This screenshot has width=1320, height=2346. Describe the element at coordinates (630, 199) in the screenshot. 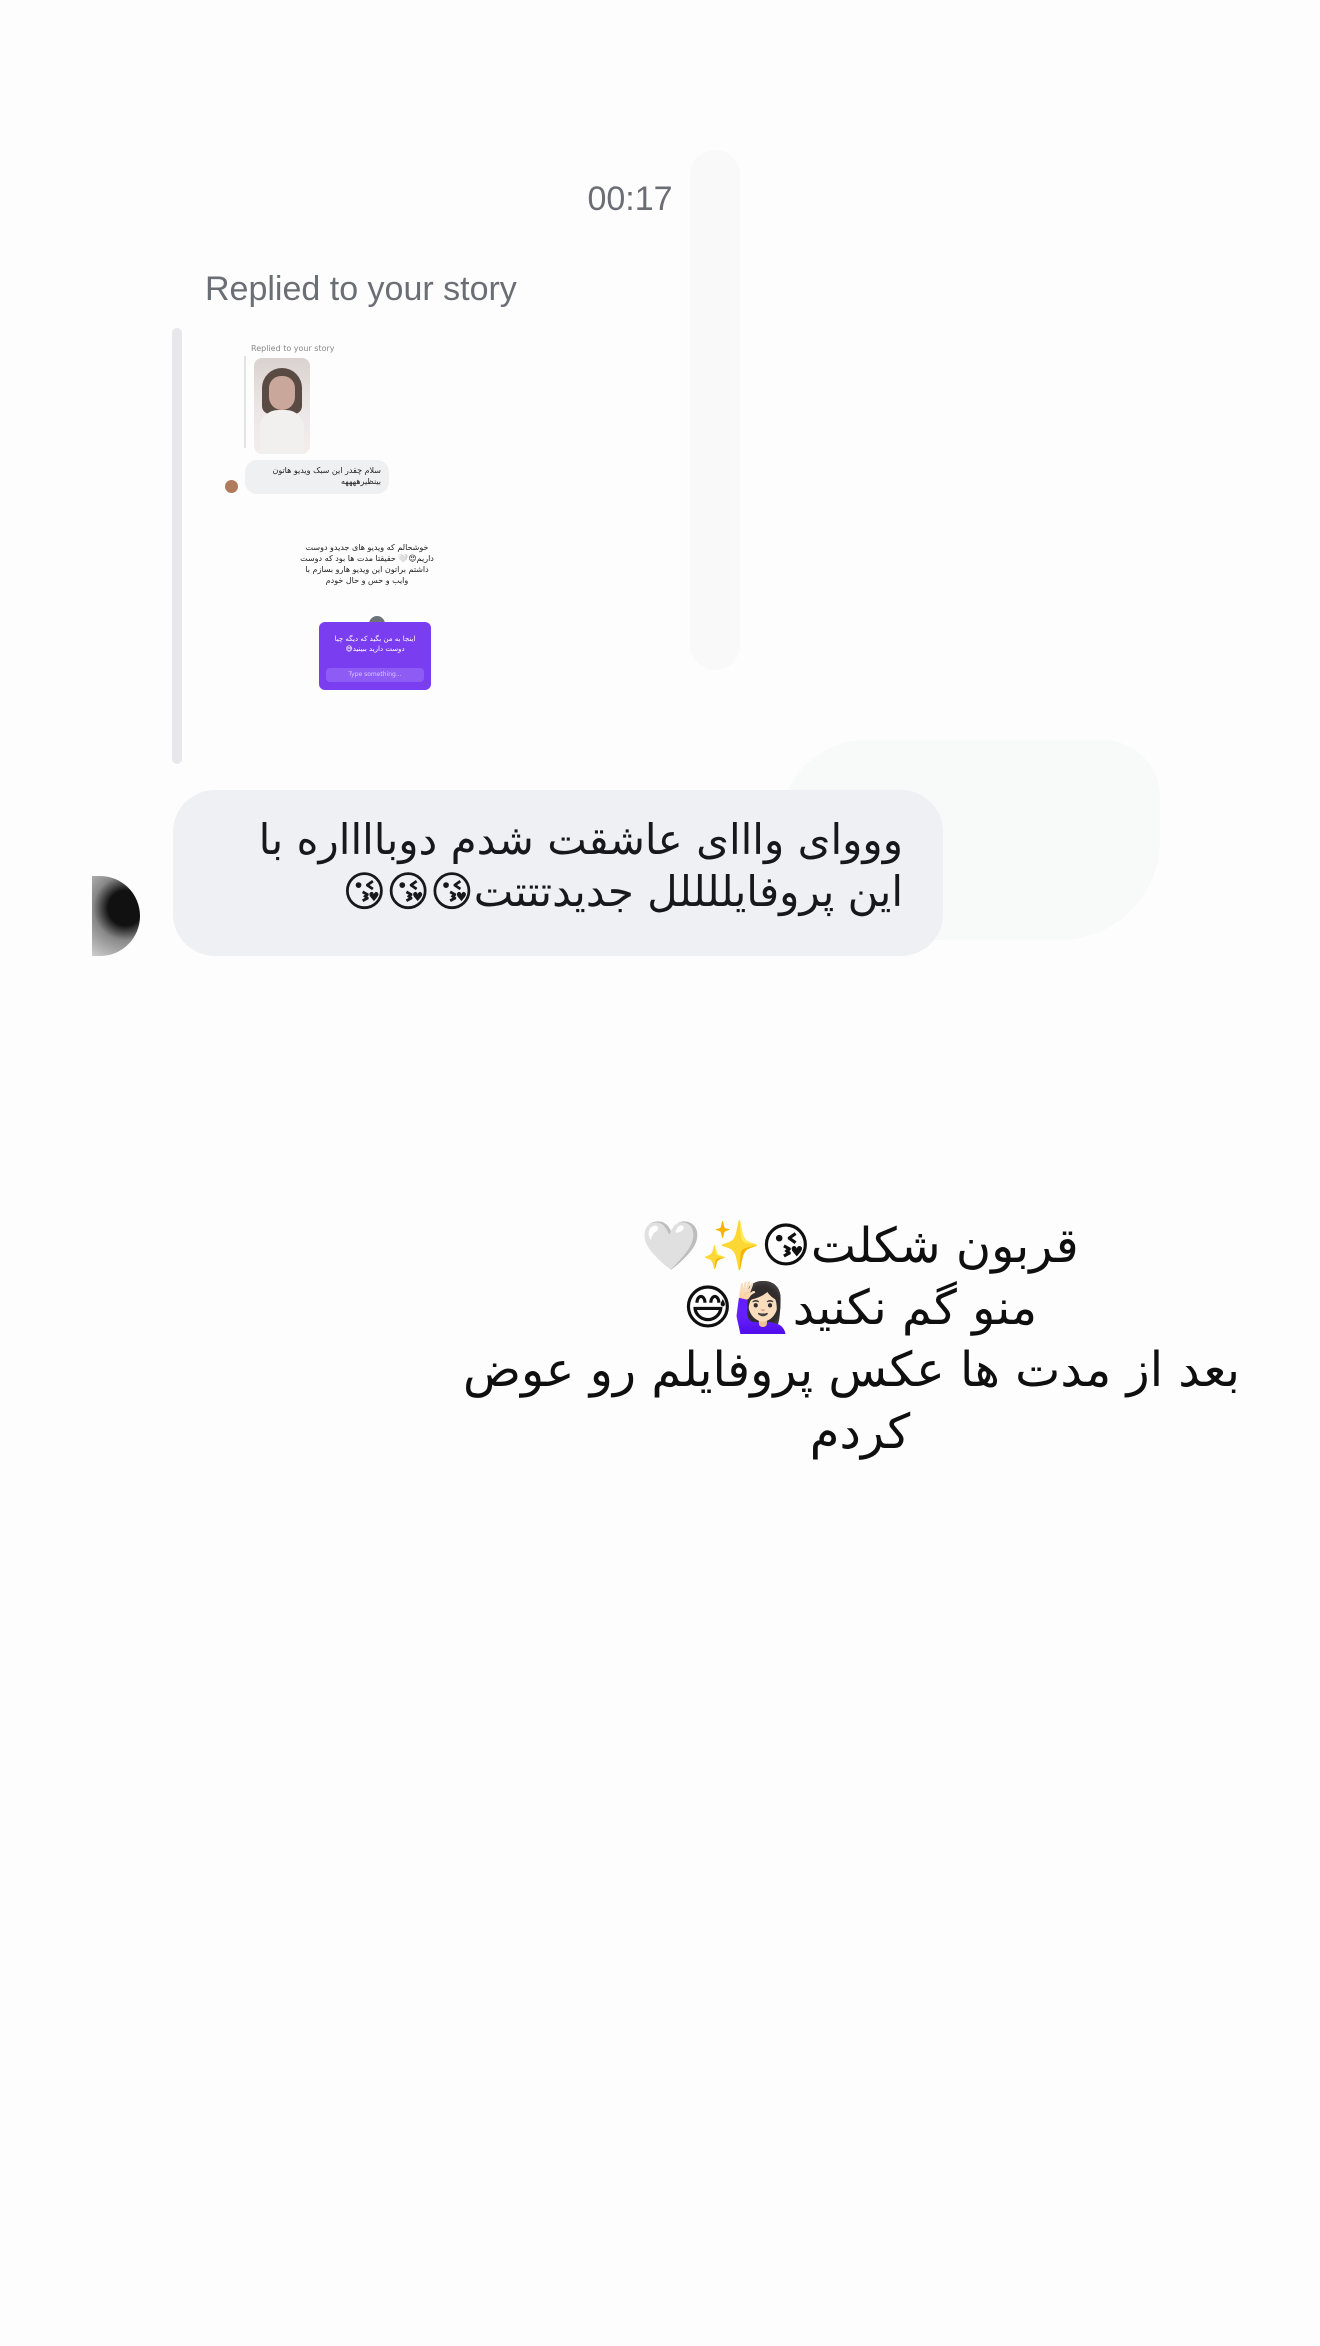

I see `message-timestamp: 00:17` at that location.